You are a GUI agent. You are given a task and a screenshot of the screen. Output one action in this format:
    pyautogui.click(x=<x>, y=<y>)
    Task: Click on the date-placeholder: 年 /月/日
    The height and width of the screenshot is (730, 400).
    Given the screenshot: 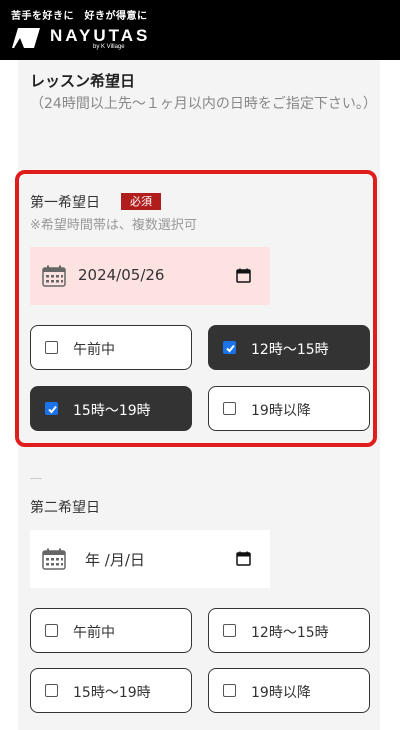 What is the action you would take?
    pyautogui.click(x=115, y=560)
    